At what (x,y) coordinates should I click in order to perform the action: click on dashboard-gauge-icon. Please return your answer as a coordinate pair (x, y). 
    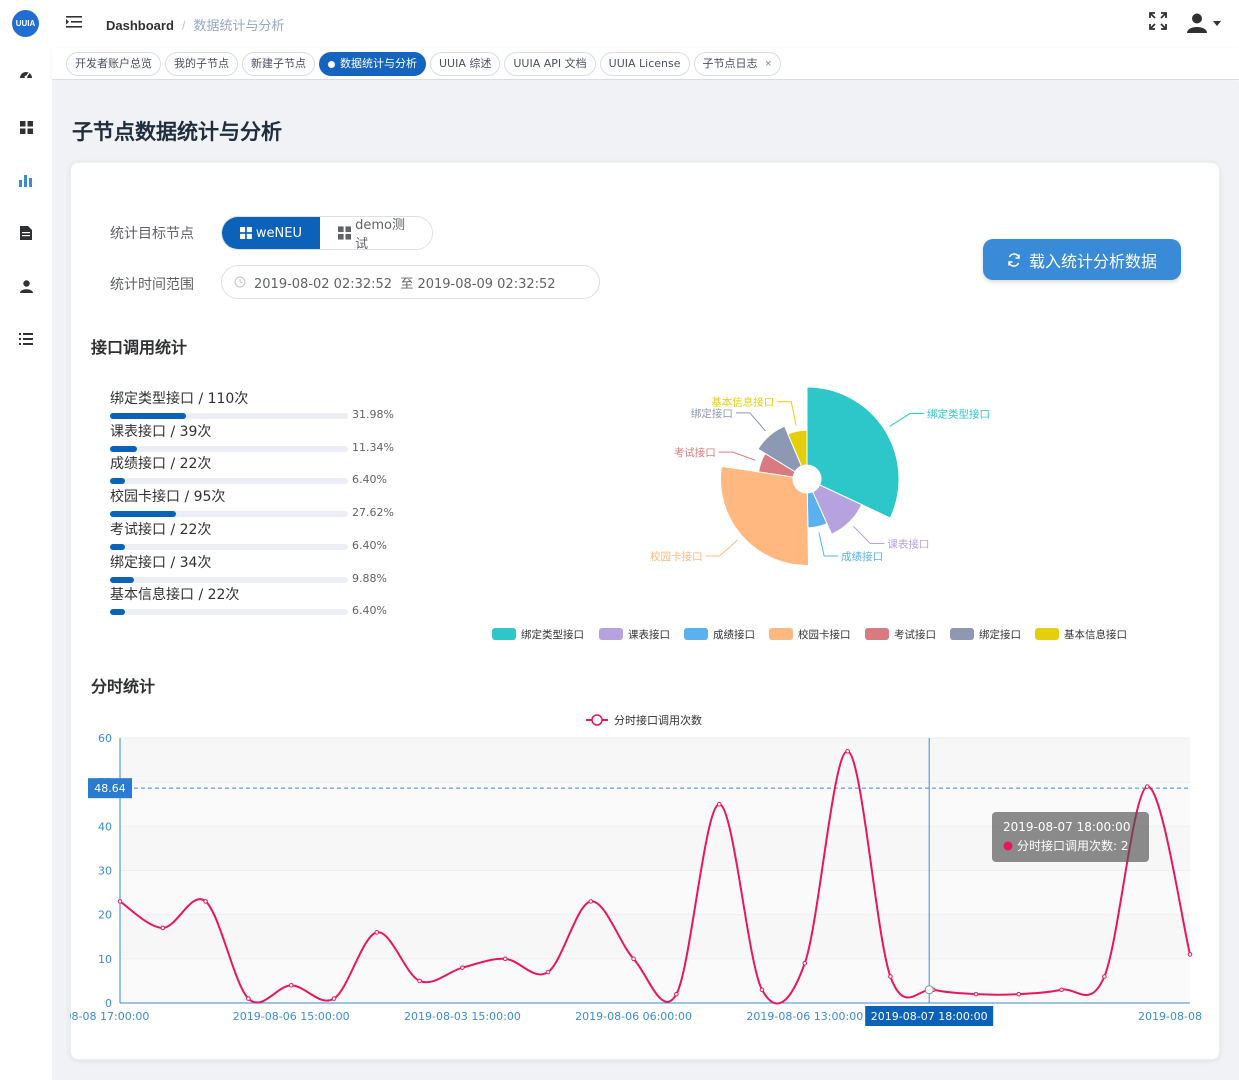
    Looking at the image, I should click on (26, 74).